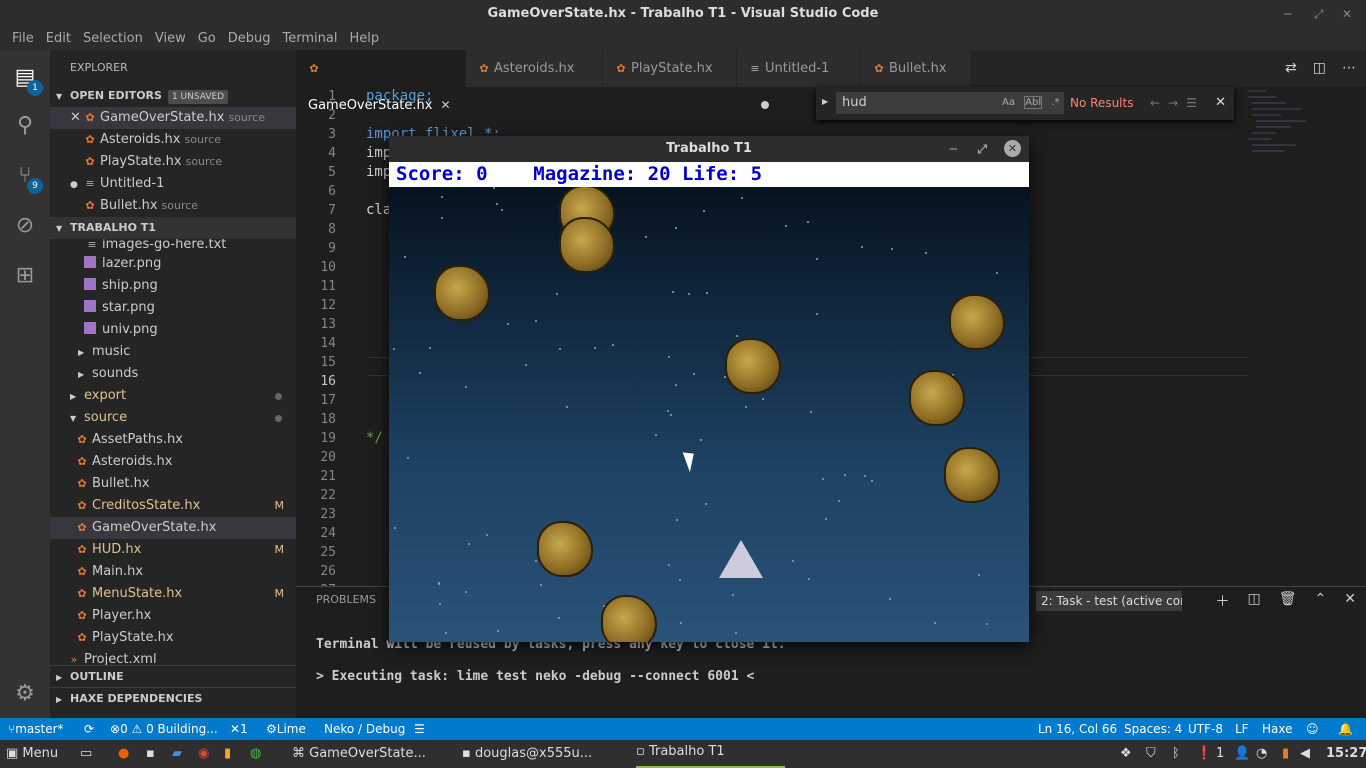  I want to click on battery-icon: ▮, so click(1285, 754).